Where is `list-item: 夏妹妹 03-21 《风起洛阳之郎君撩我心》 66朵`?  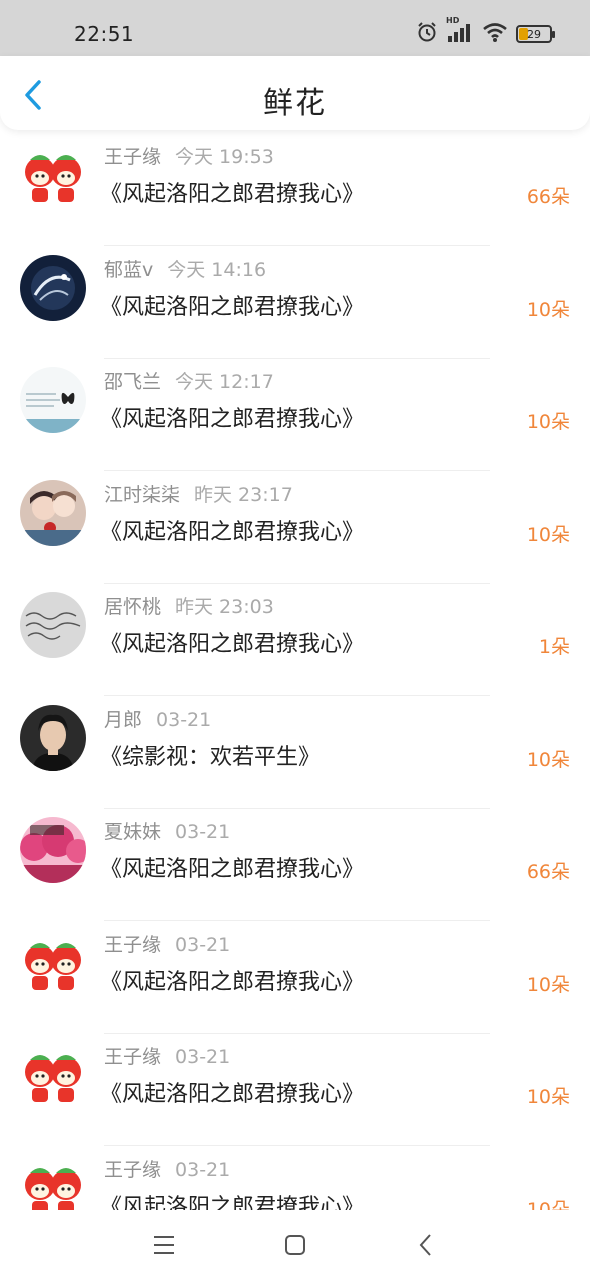 list-item: 夏妹妹 03-21 《风起洛阳之郎君撩我心》 66朵 is located at coordinates (295, 865).